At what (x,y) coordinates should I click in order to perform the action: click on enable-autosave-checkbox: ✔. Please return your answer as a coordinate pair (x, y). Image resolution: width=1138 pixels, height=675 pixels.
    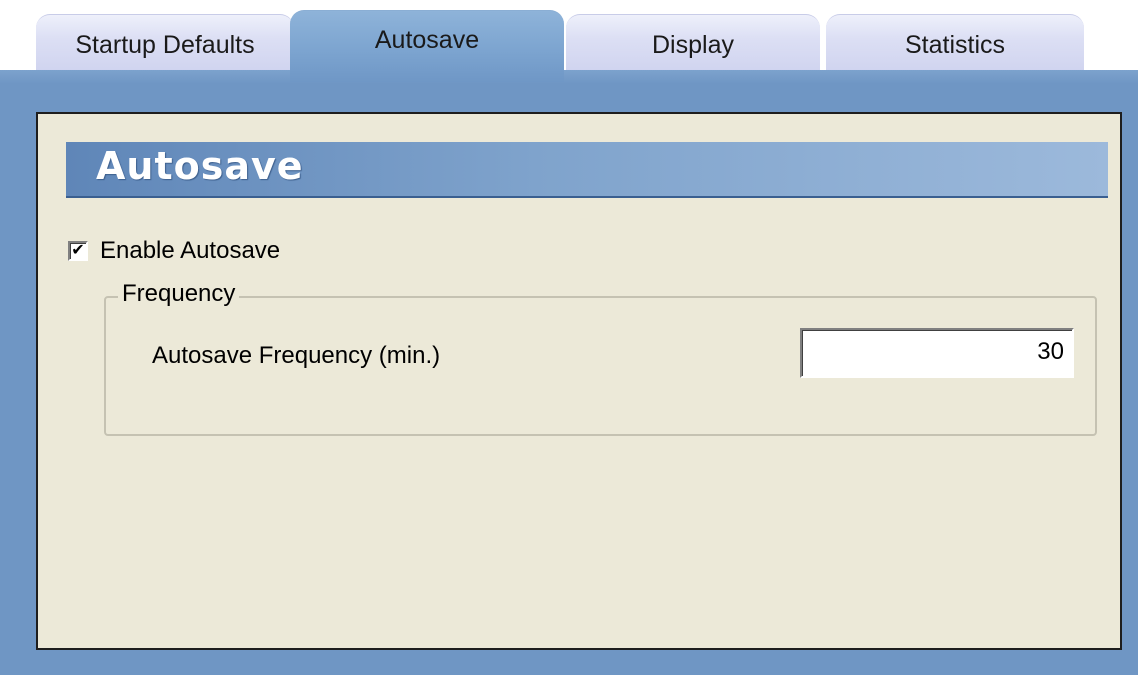
    Looking at the image, I should click on (78, 251).